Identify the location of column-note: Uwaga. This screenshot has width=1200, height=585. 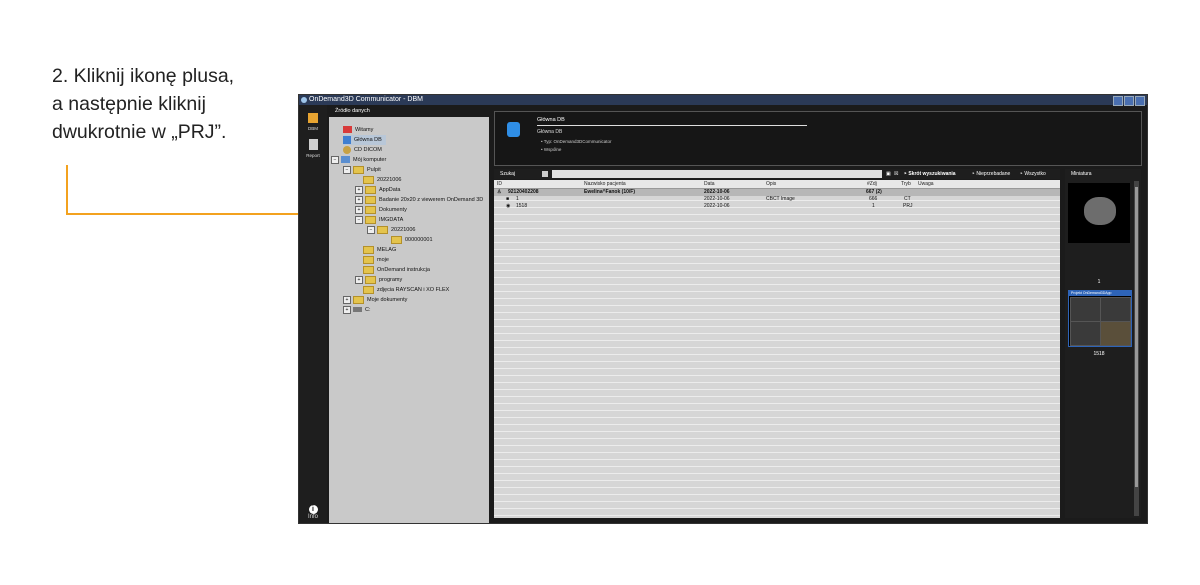
(926, 184).